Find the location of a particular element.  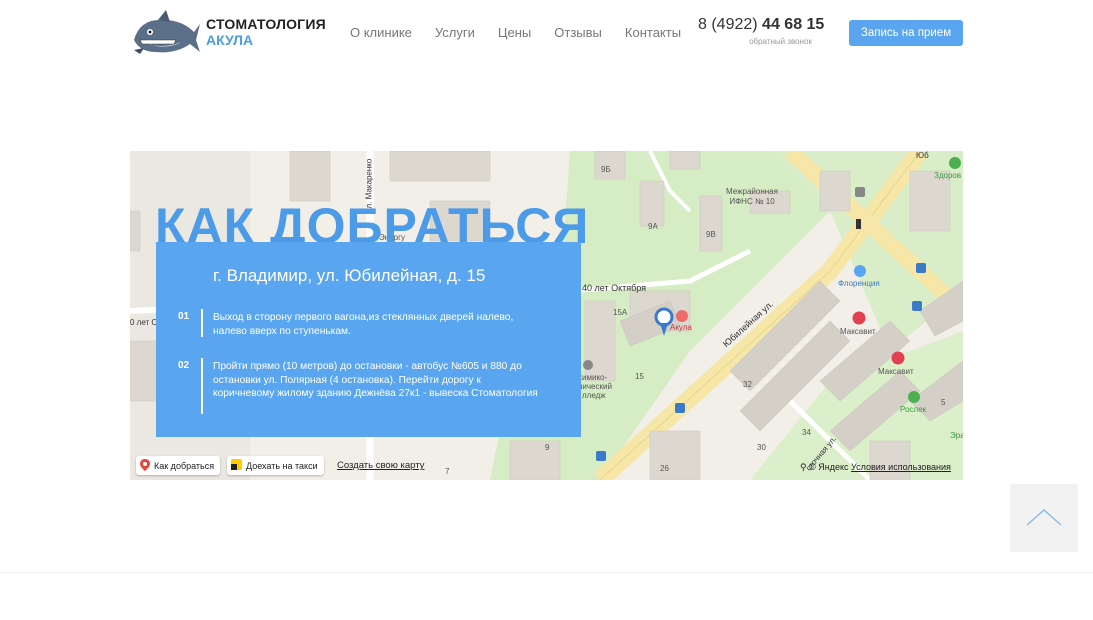

map-house-9v: 9В is located at coordinates (711, 234).